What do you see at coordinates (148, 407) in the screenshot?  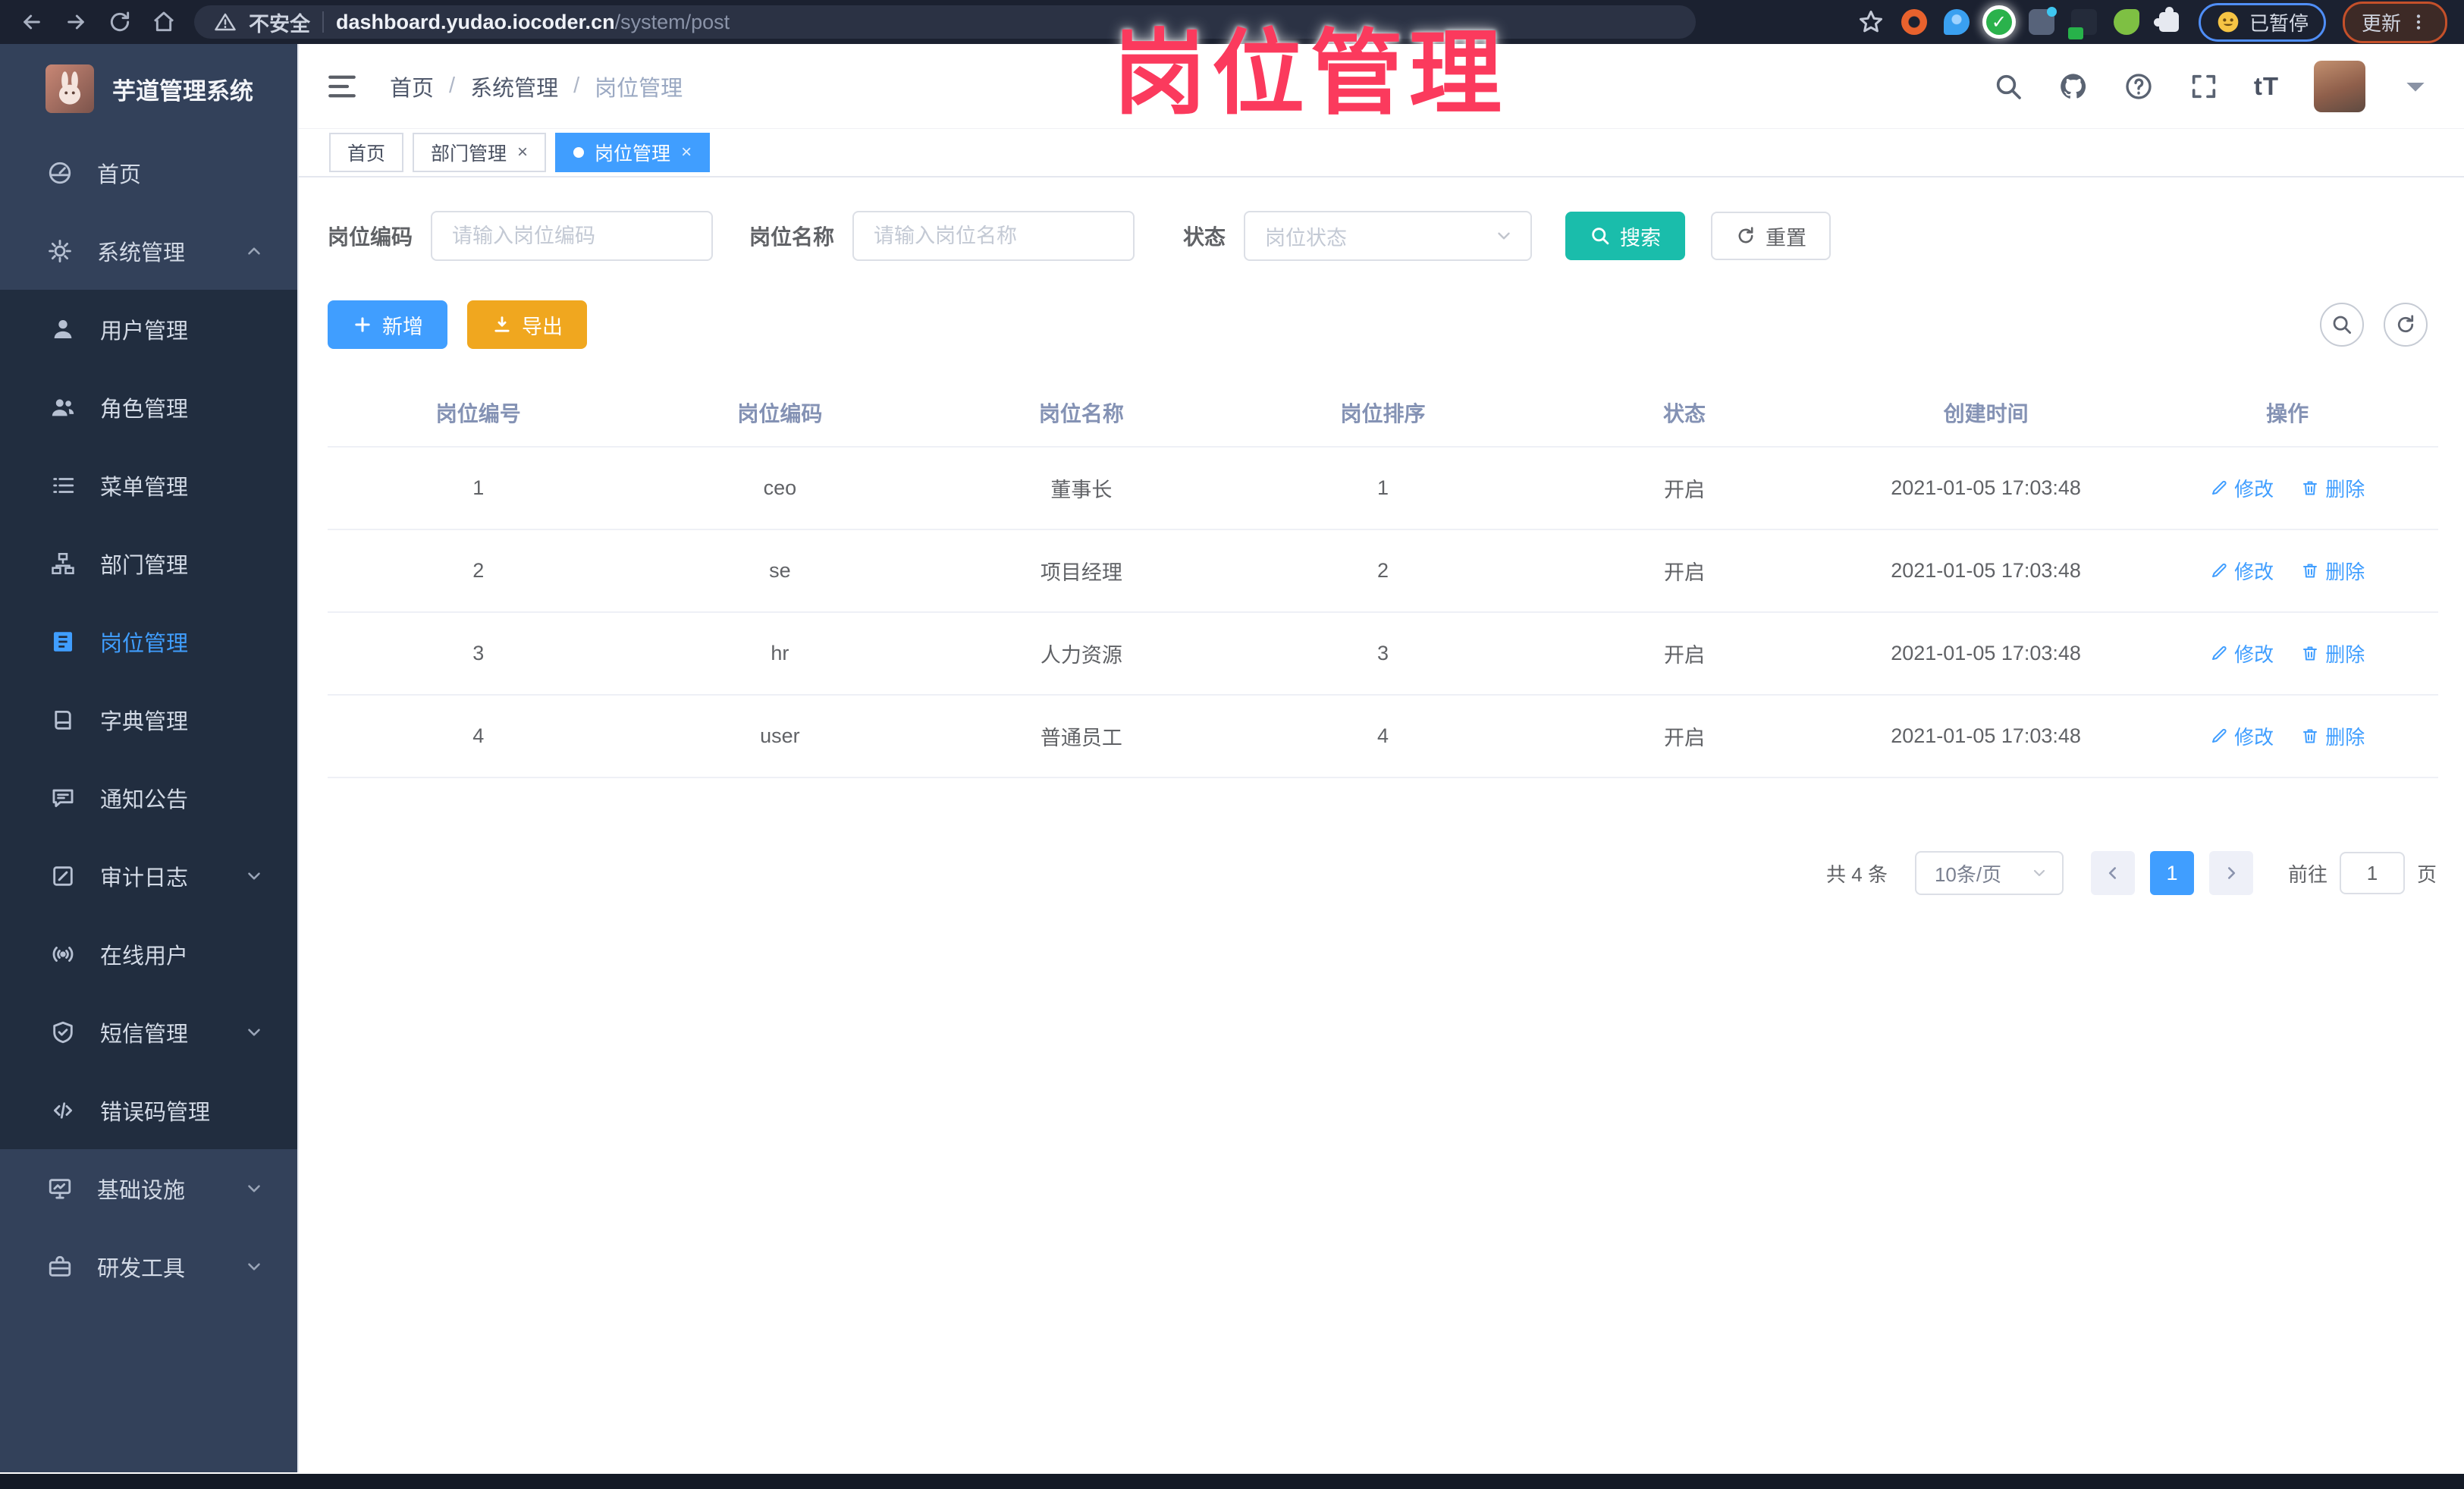 I see `sidebar-item-3: 角色管理` at bounding box center [148, 407].